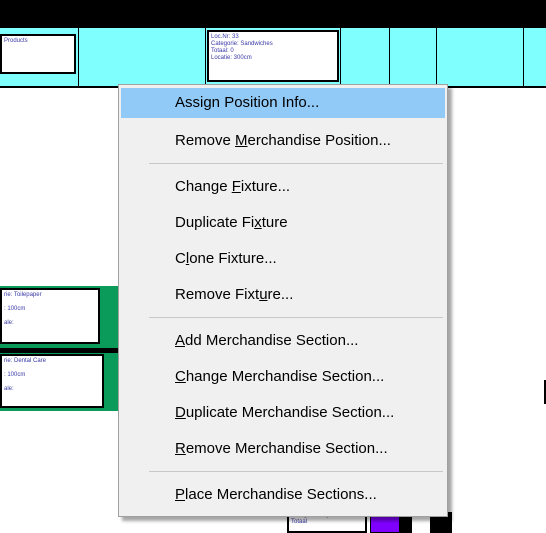 The width and height of the screenshot is (546, 533). I want to click on menu-item-label: Change, so click(203, 186).